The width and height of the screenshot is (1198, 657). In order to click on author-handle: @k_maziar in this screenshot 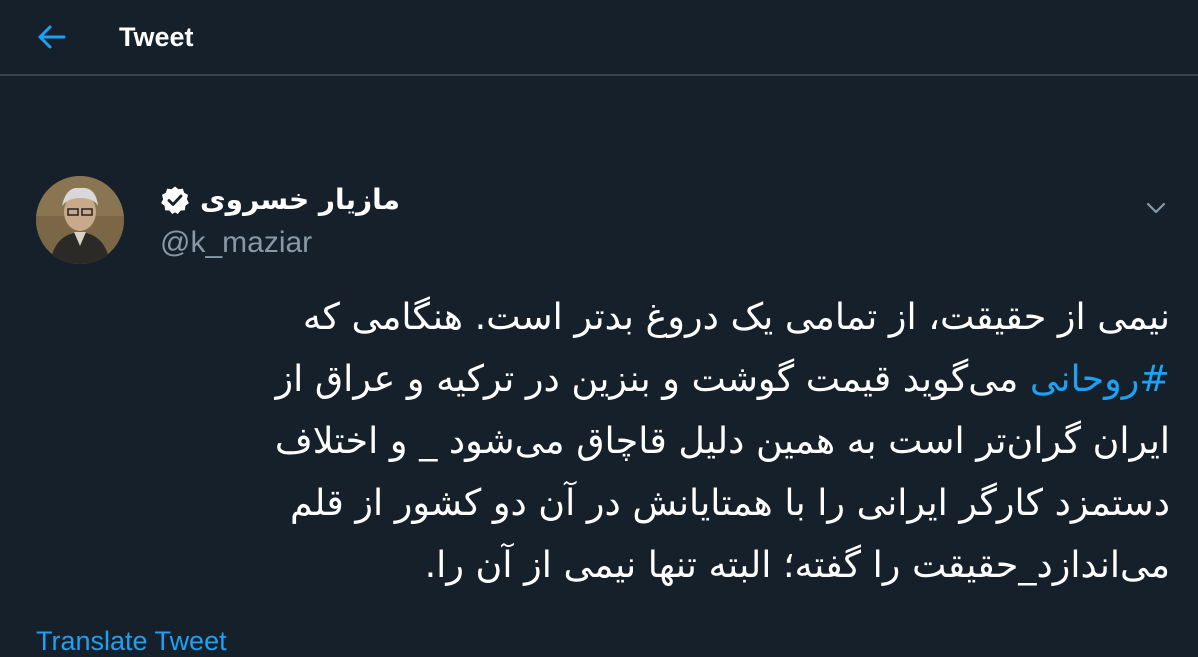, I will do `click(236, 243)`.